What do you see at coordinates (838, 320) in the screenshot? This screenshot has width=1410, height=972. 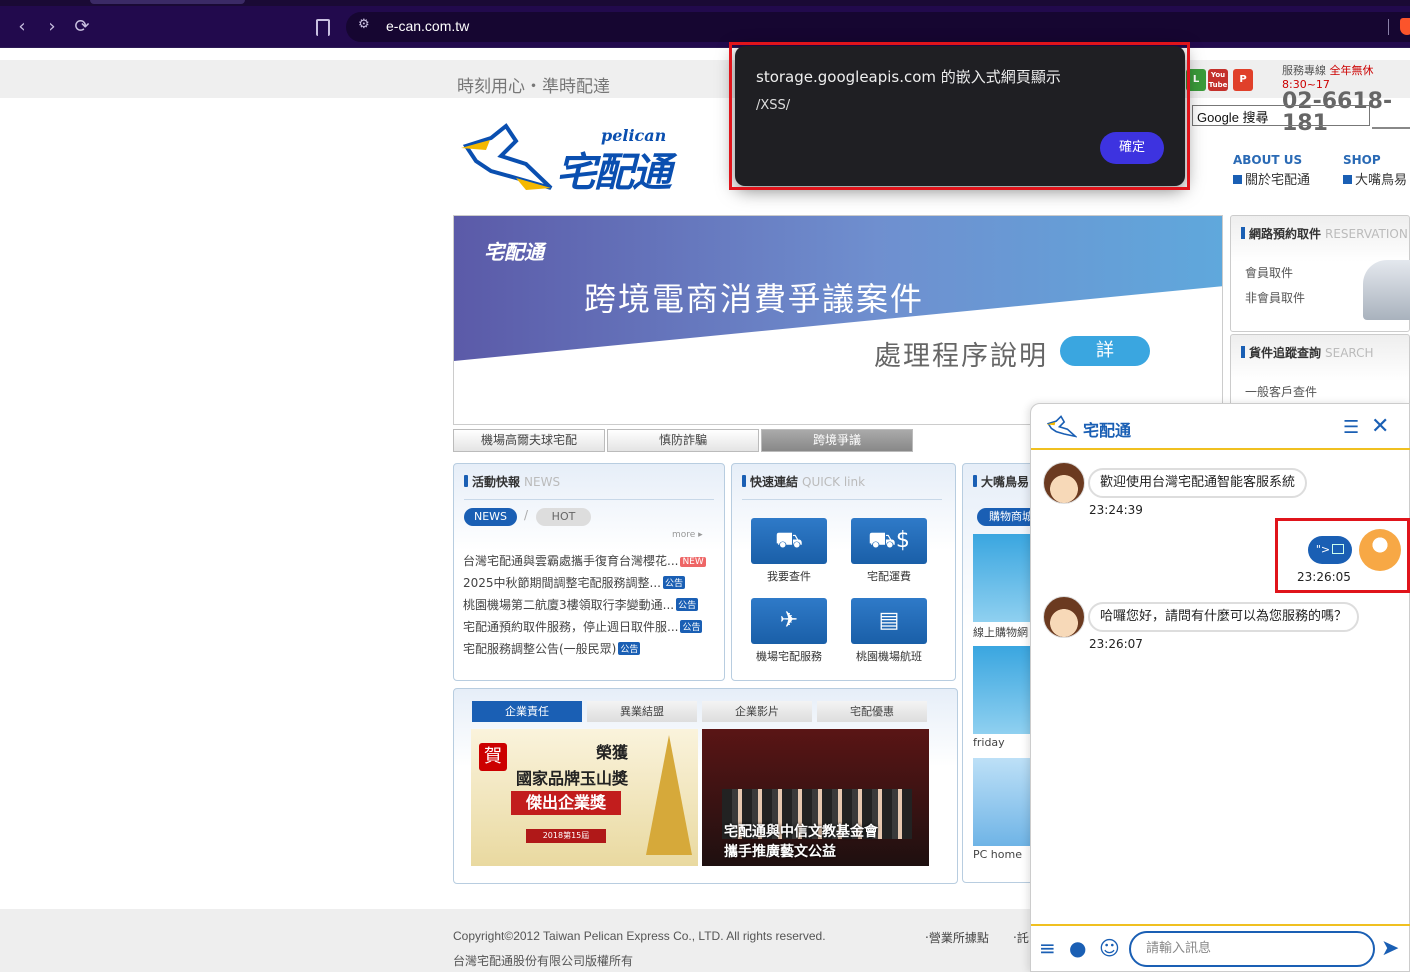 I see `hero-banner: 宅配通 跨境電商消費爭議案件 處理程序說明 詳情` at bounding box center [838, 320].